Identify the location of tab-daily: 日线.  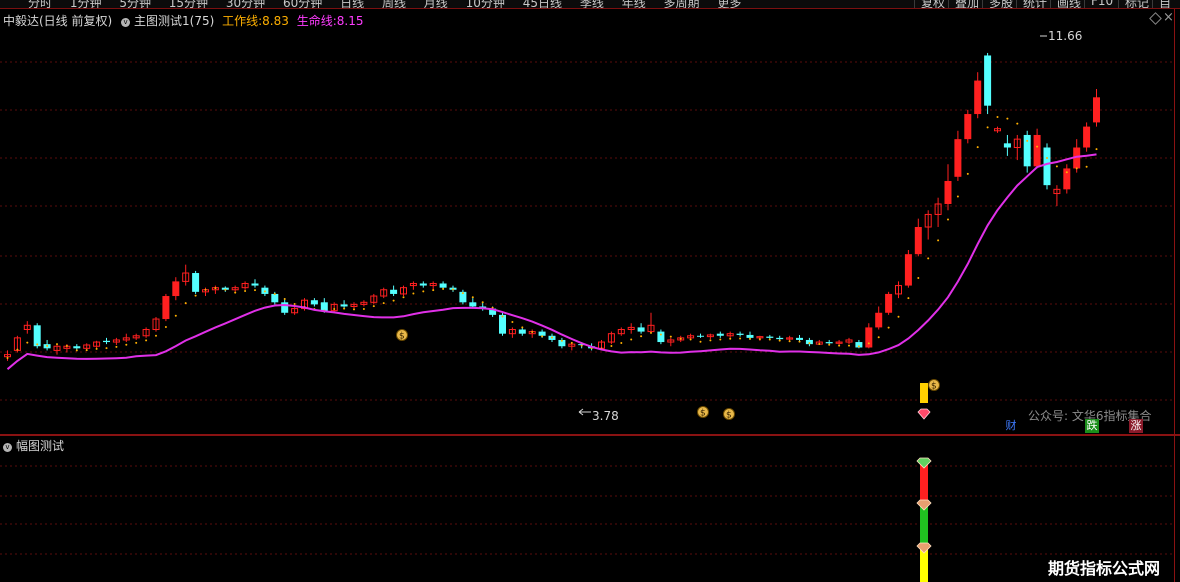
(352, 4).